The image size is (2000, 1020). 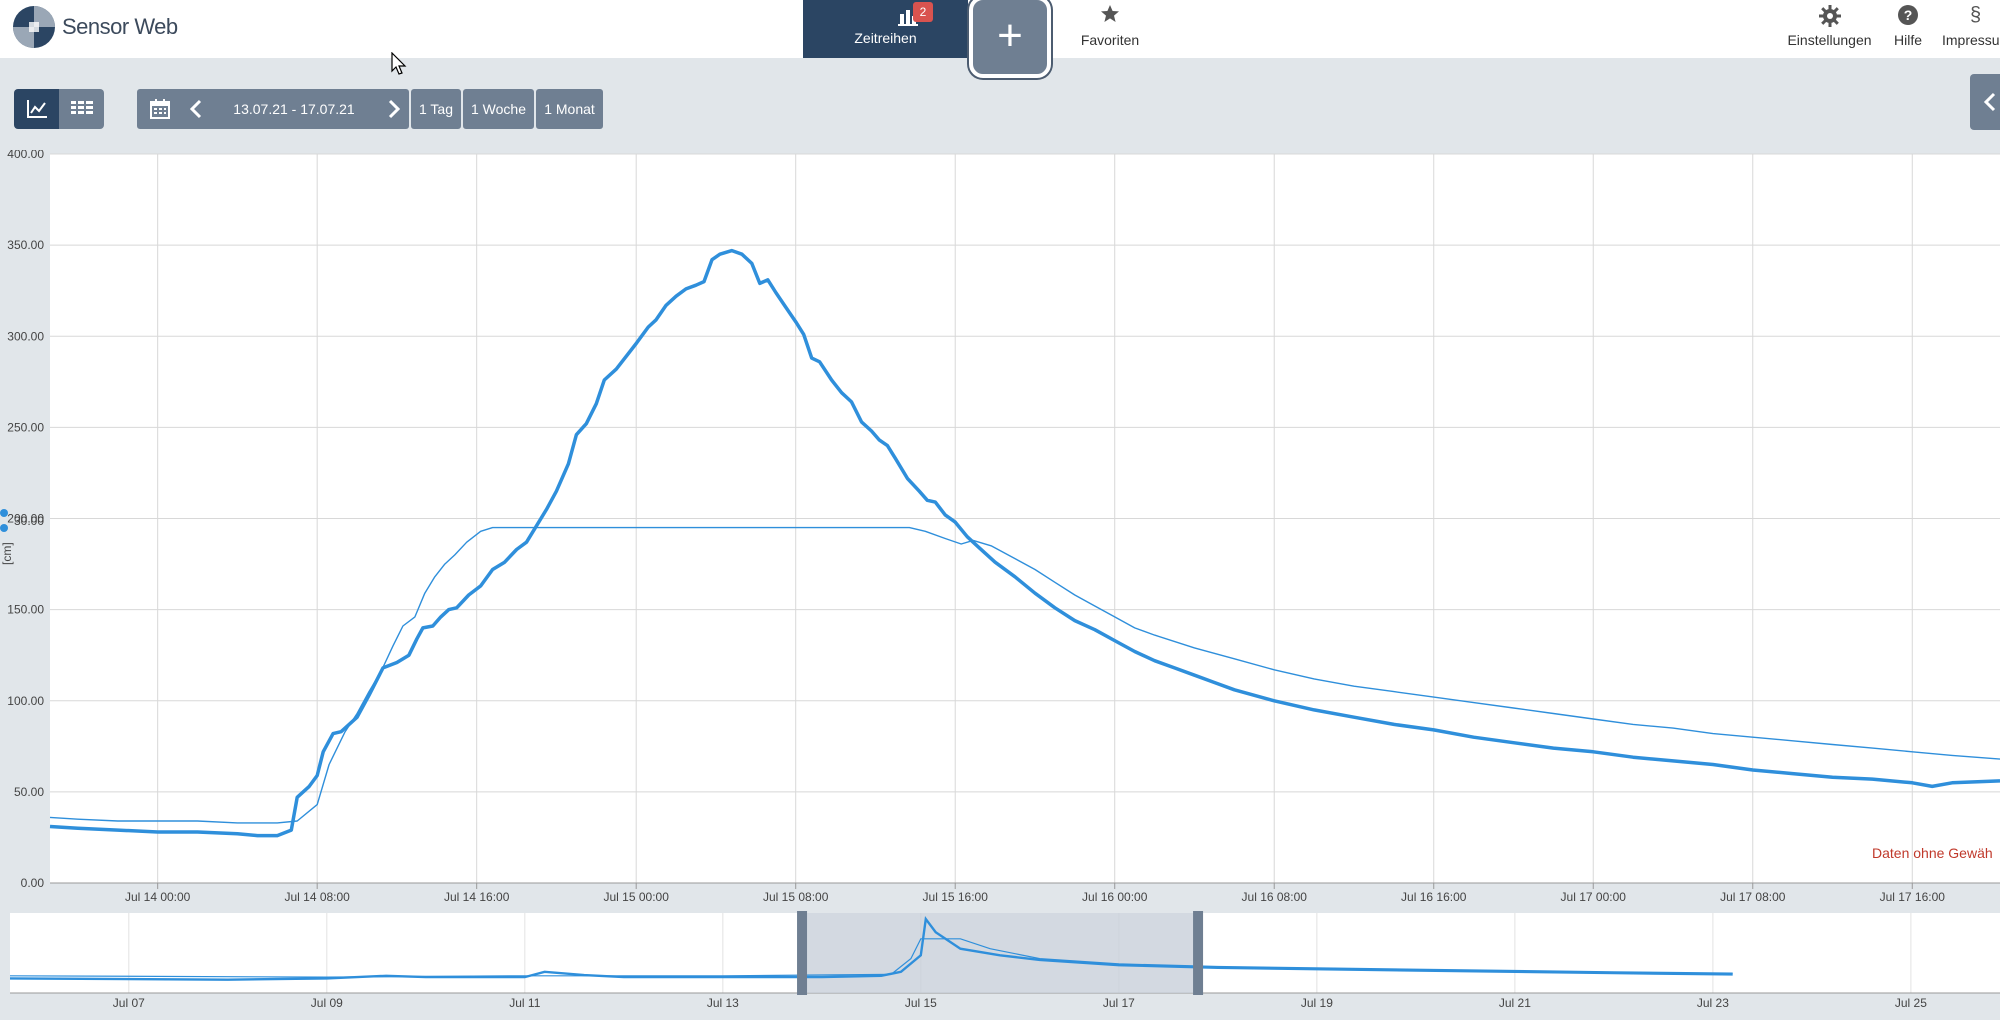 I want to click on y-tick-label: 300.00, so click(x=25, y=336).